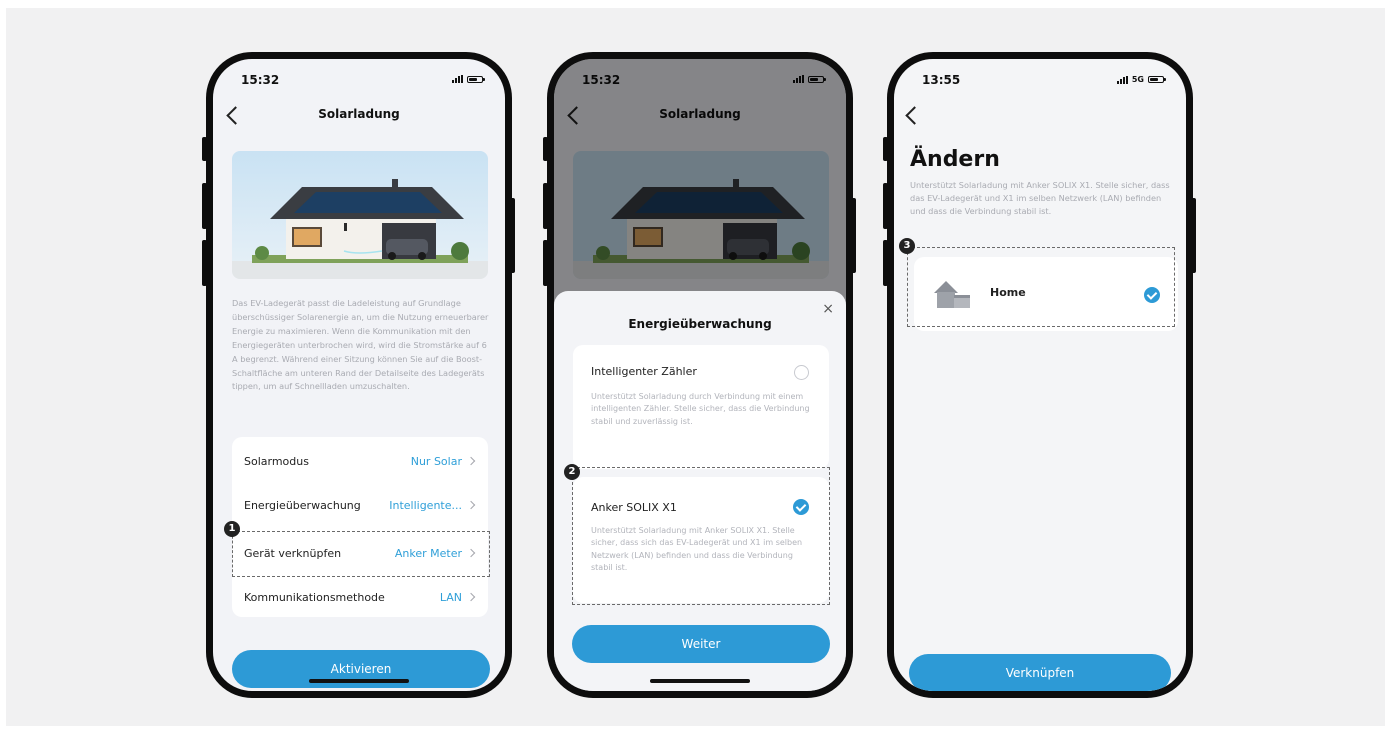 Image resolution: width=1391 pixels, height=735 pixels. Describe the element at coordinates (450, 597) in the screenshot. I see `setting-value: LAN` at that location.